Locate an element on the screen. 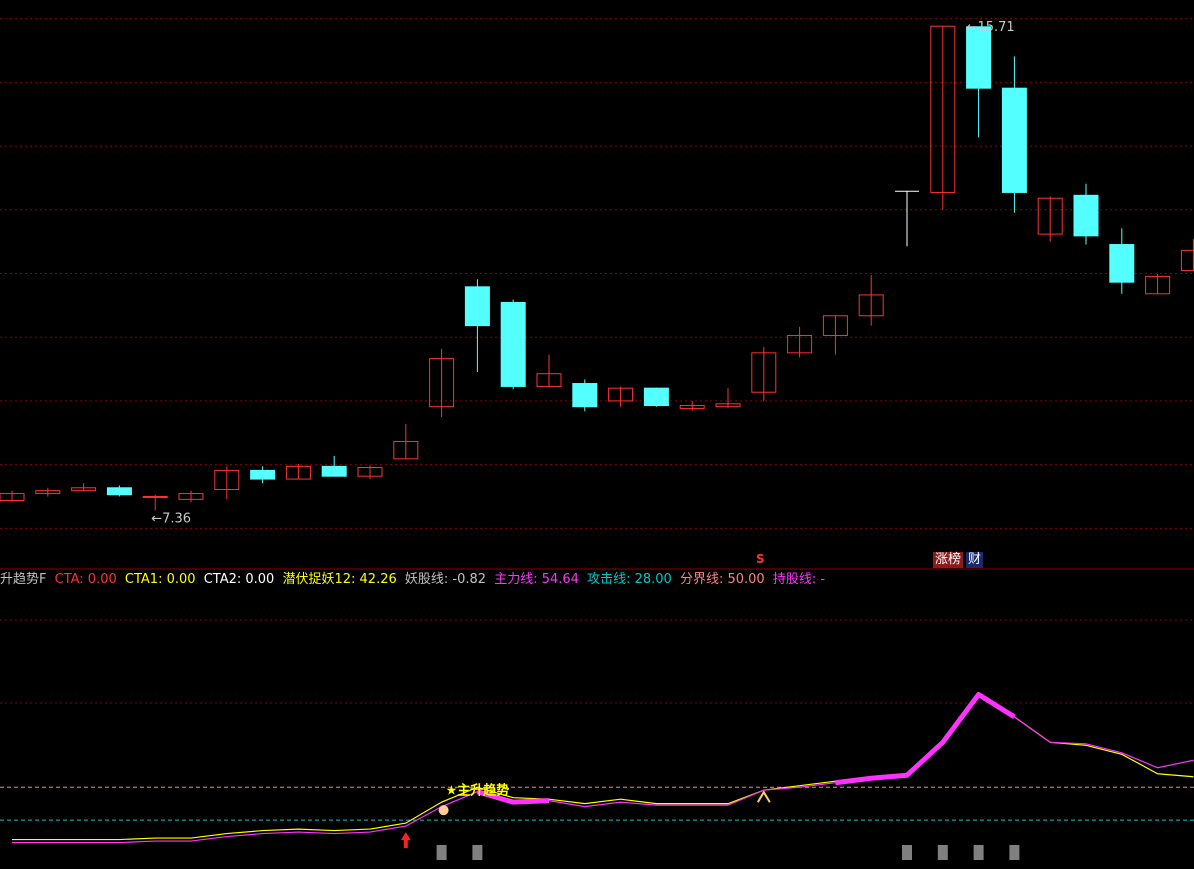 The height and width of the screenshot is (869, 1194). person-icon is located at coordinates (763, 796).